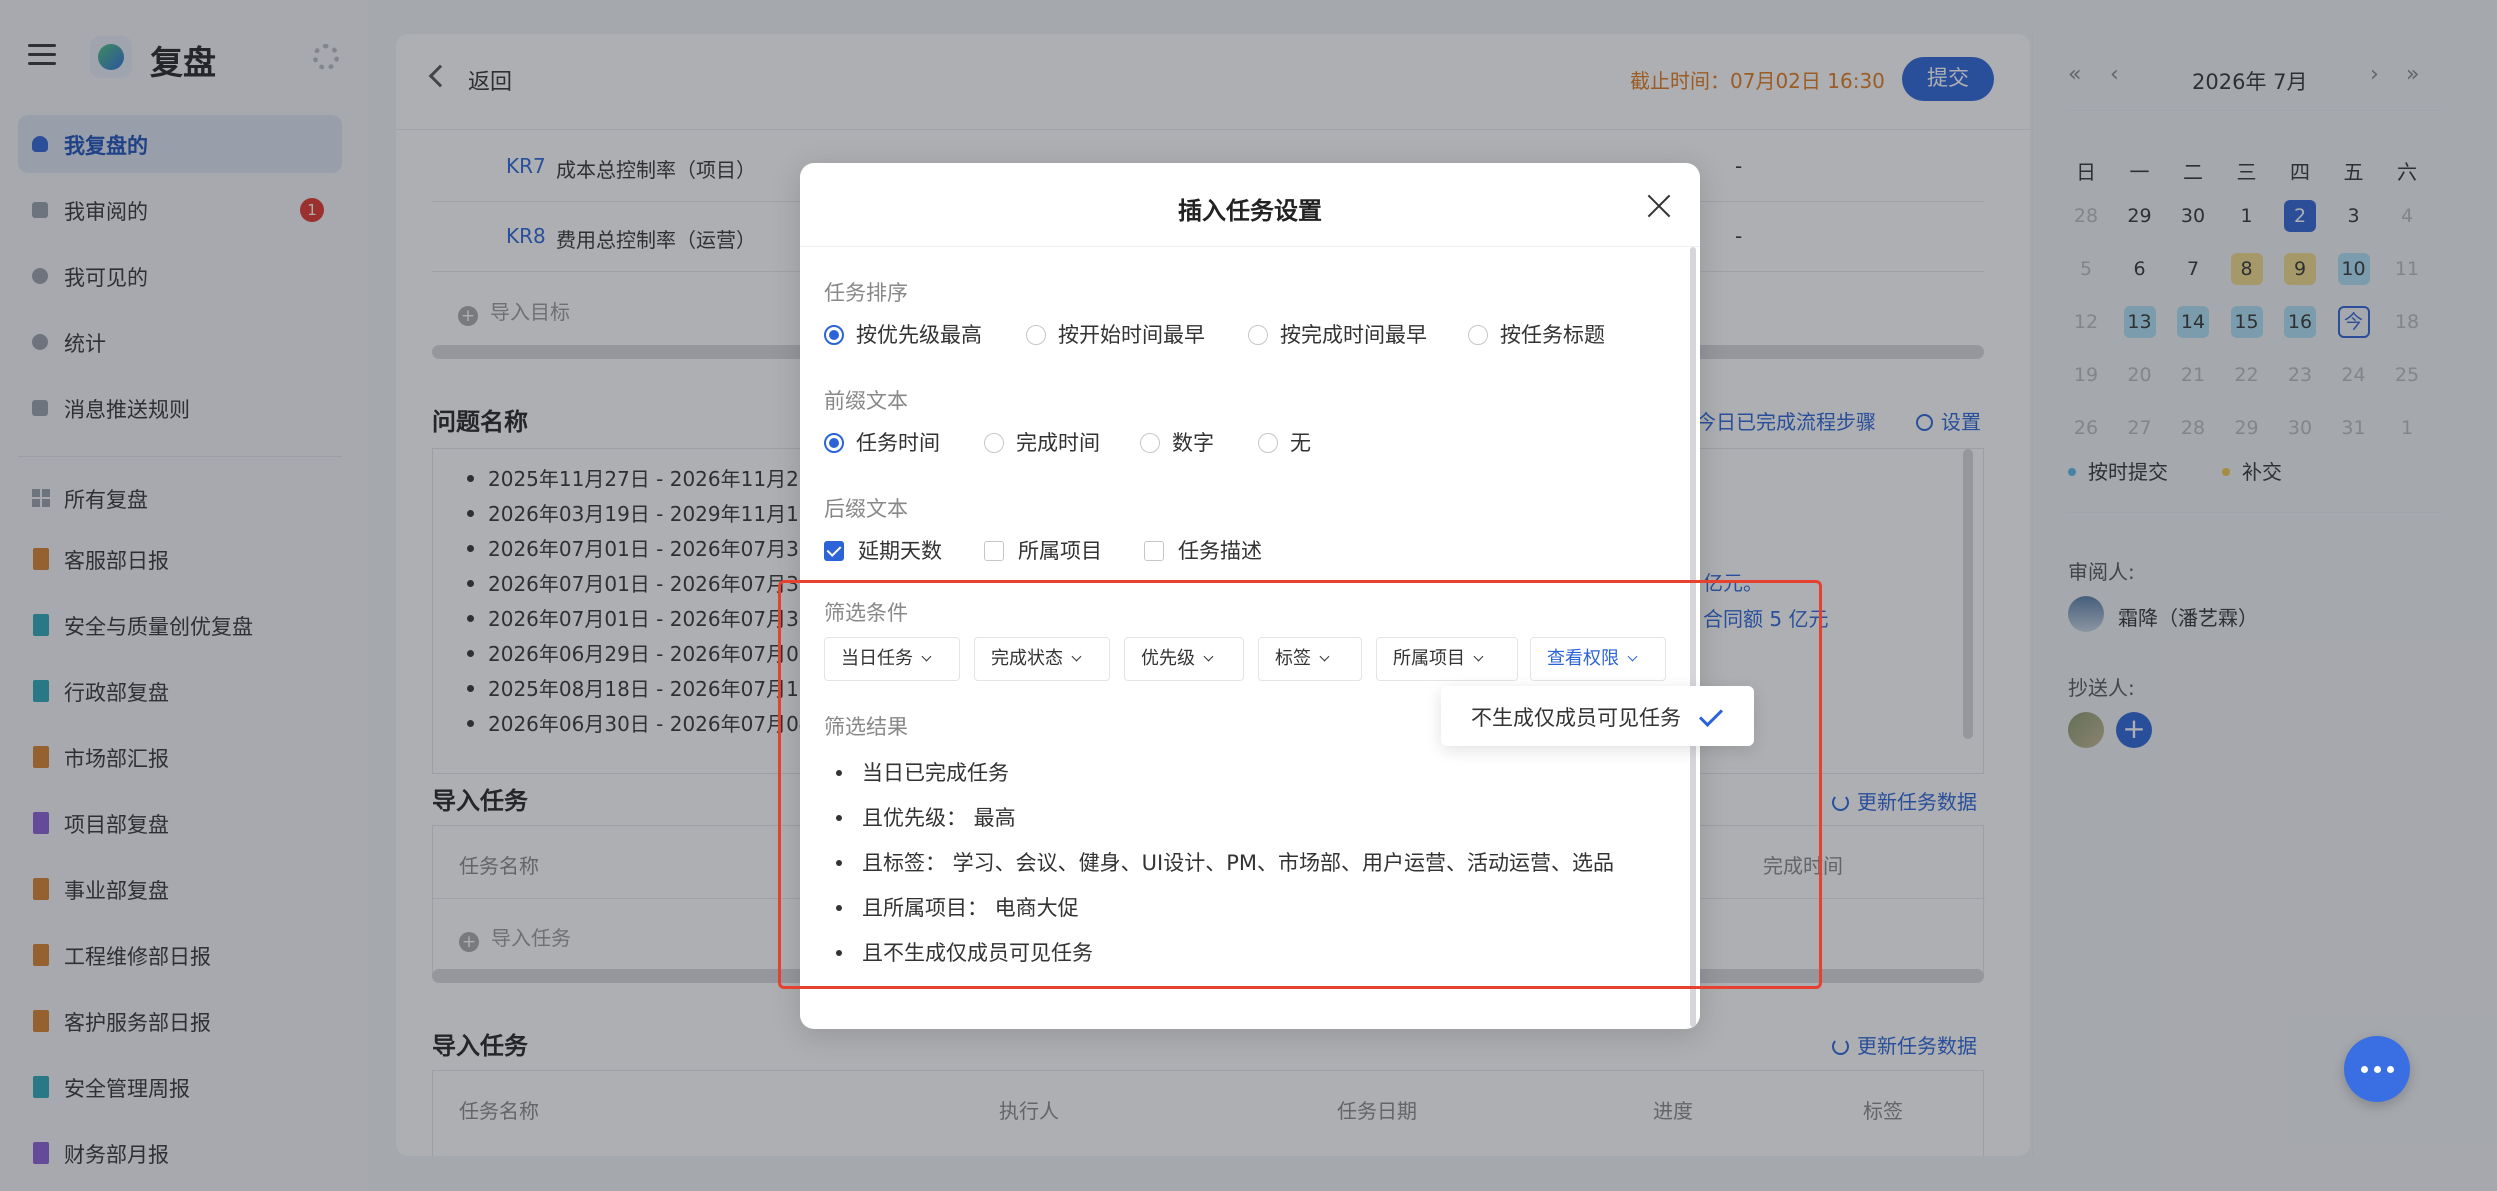 This screenshot has height=1191, width=2497. I want to click on chat-fab-button, so click(2377, 1069).